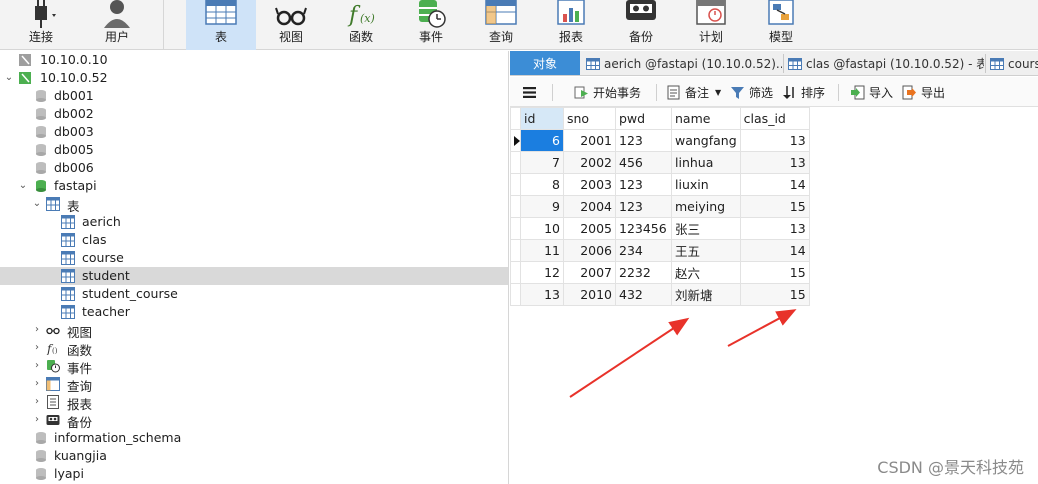 Image resolution: width=1038 pixels, height=484 pixels. Describe the element at coordinates (706, 162) in the screenshot. I see `cell-name: linhua` at that location.